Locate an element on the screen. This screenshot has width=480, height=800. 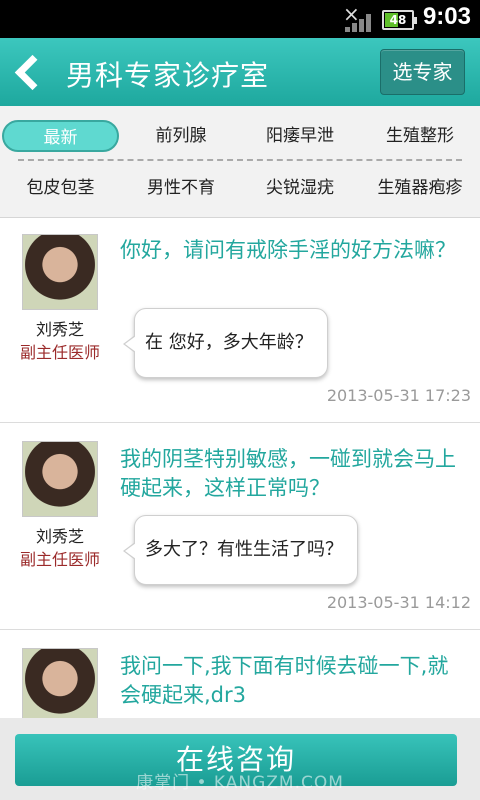
tab-genital-plastic: 生殖整形 is located at coordinates (420, 136).